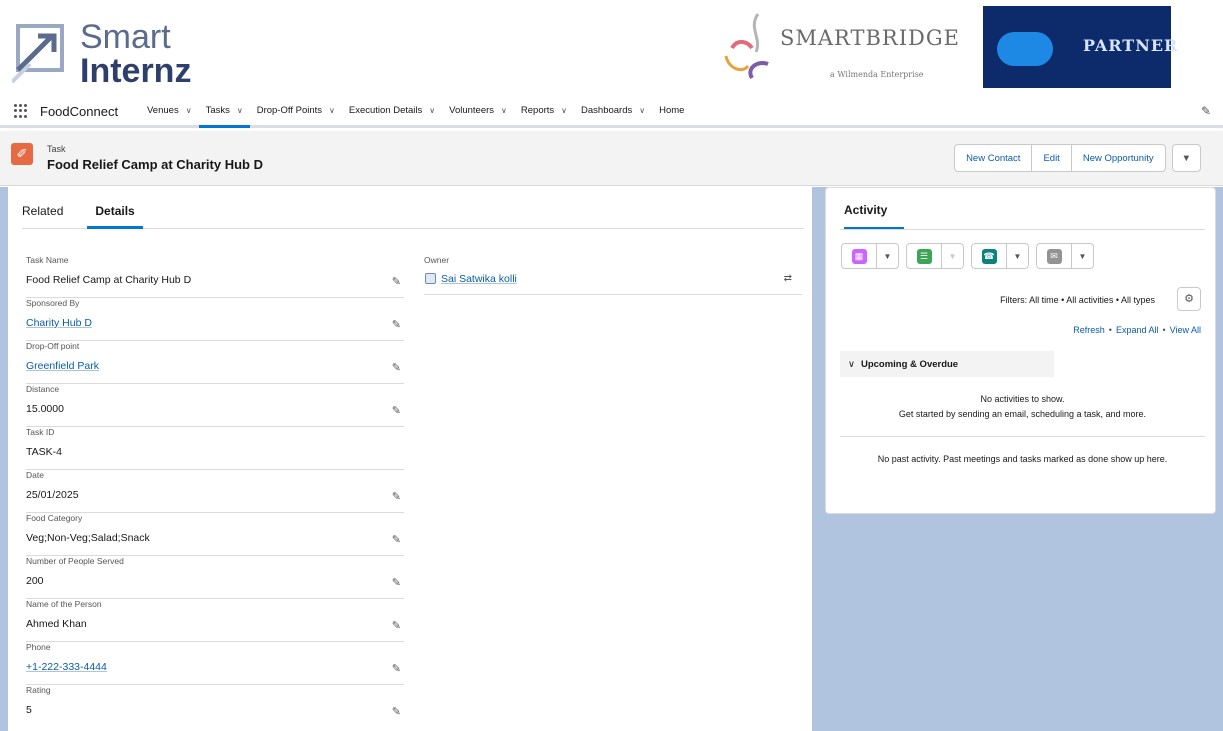 The width and height of the screenshot is (1223, 731). What do you see at coordinates (1018, 256) in the screenshot?
I see `log-call-dropdown: ▼` at bounding box center [1018, 256].